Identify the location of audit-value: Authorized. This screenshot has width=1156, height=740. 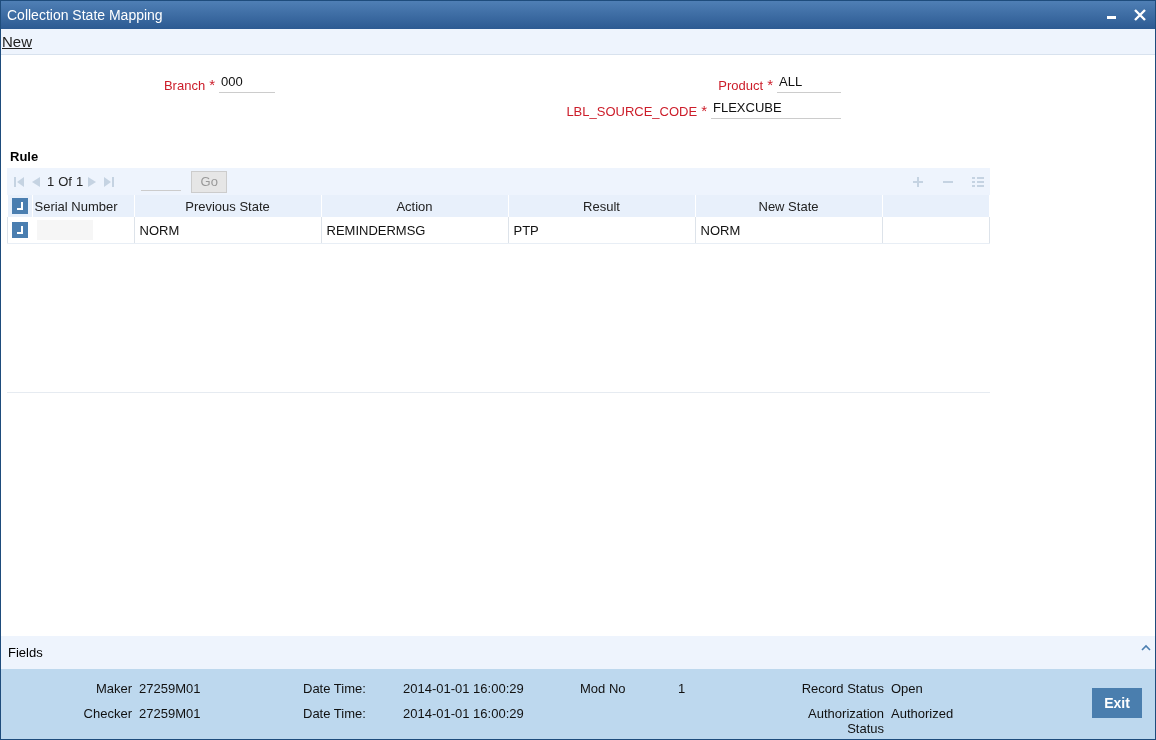
(923, 713).